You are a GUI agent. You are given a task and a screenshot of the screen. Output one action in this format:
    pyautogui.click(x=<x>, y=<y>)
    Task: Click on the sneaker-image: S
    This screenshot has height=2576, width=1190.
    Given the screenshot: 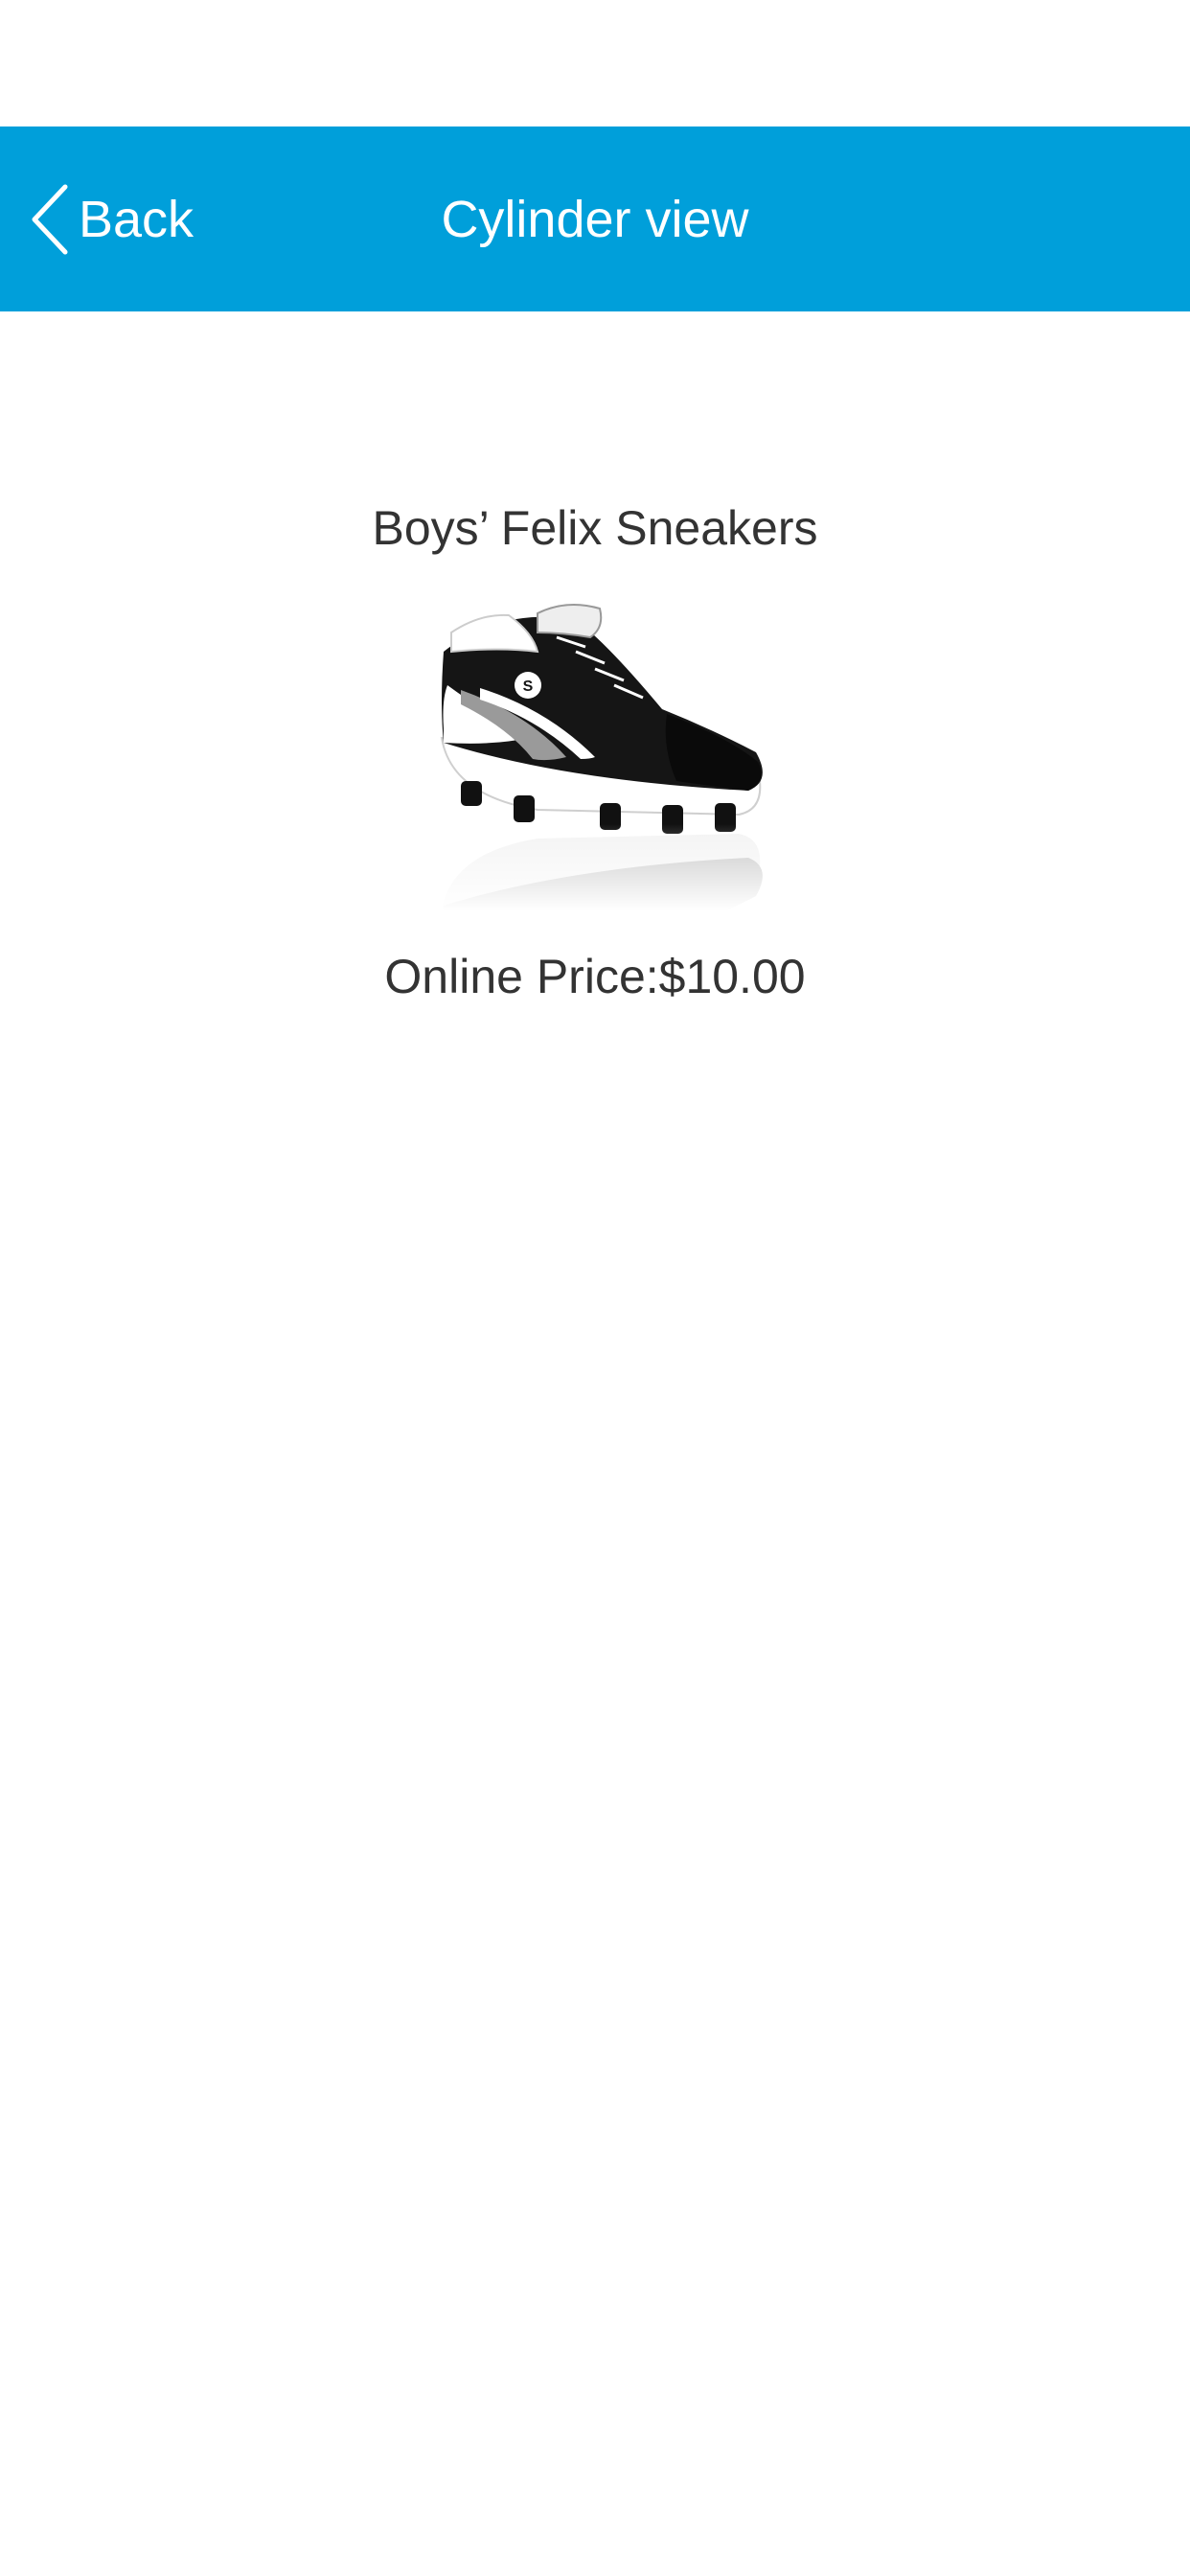 What is the action you would take?
    pyautogui.click(x=595, y=752)
    